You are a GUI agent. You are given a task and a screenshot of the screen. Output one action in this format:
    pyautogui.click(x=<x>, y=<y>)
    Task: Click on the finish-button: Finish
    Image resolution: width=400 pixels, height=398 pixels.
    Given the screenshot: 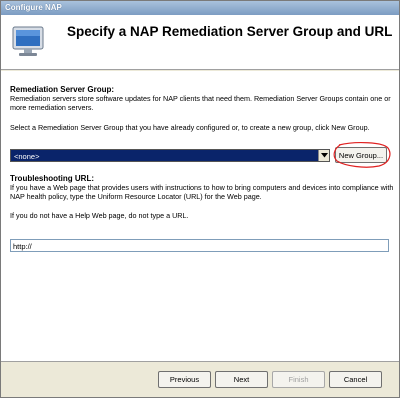 What is the action you would take?
    pyautogui.click(x=298, y=379)
    